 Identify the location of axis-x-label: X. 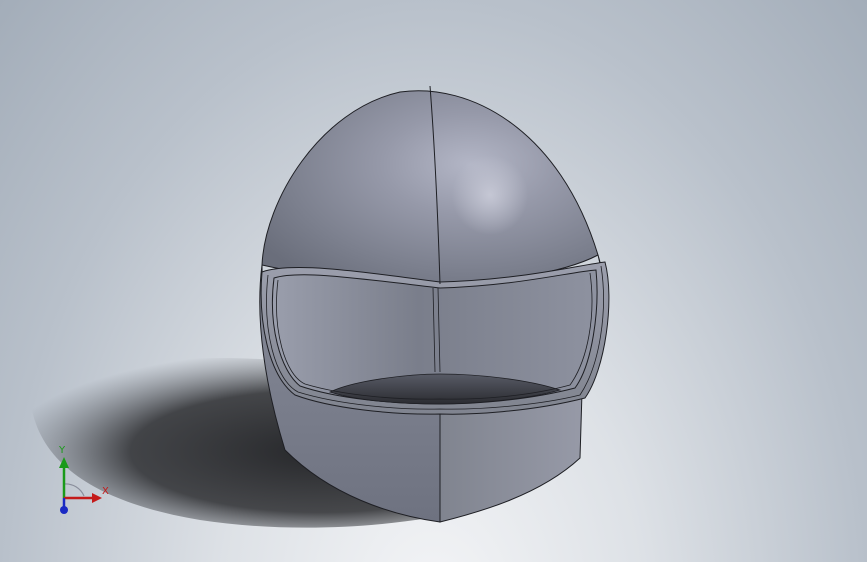
(105, 491).